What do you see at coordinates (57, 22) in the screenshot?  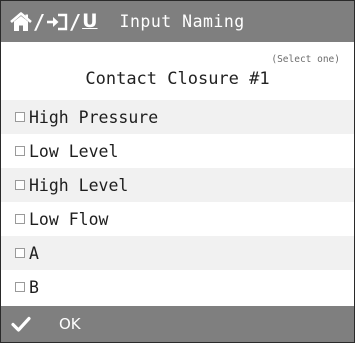 I see `enter-arrow-icon` at bounding box center [57, 22].